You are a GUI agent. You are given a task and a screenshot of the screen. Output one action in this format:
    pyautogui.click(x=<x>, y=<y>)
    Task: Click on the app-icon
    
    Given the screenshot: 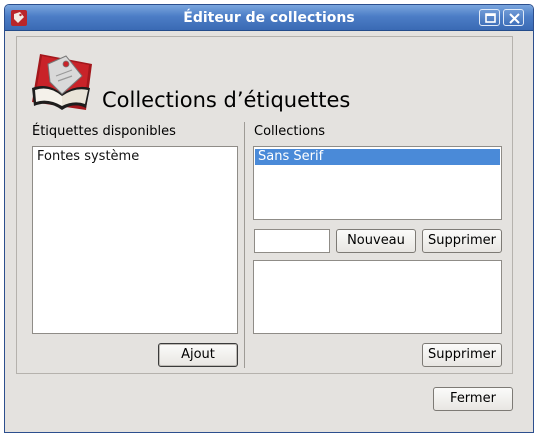 What is the action you would take?
    pyautogui.click(x=19, y=18)
    